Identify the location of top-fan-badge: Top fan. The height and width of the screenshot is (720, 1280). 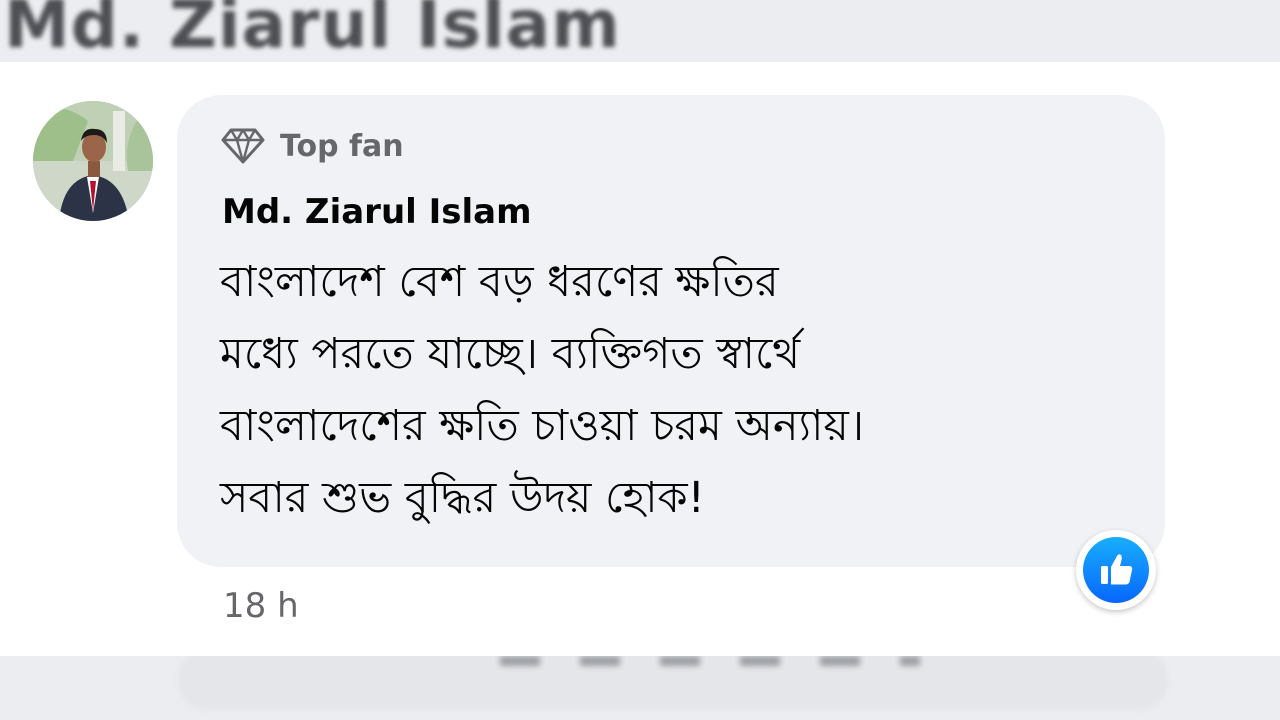
(312, 146).